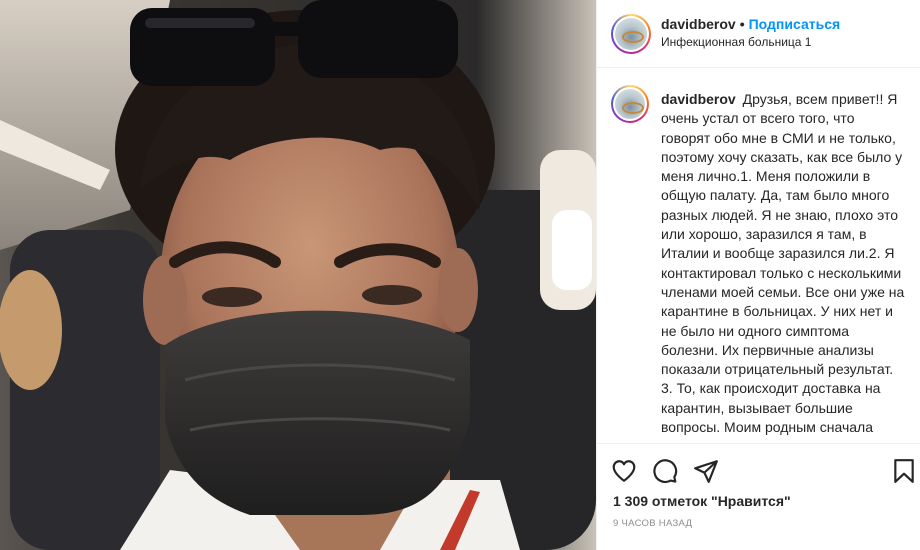 This screenshot has height=550, width=920. I want to click on follow-button: Подписаться, so click(795, 24).